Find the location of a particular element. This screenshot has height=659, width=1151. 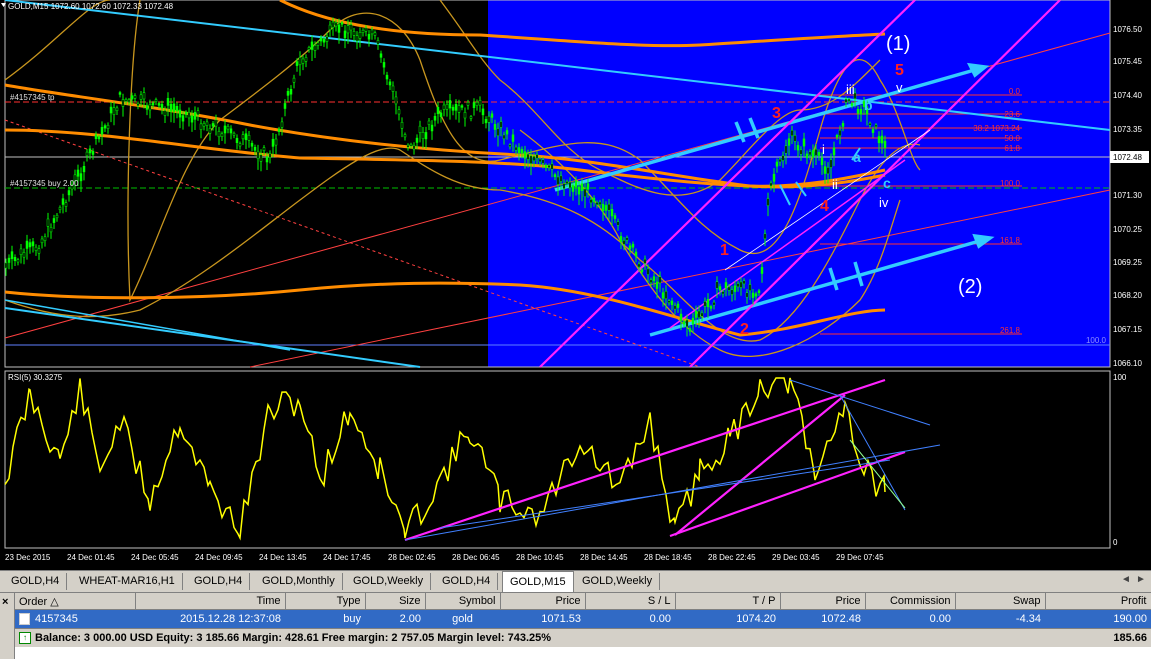

tab-gold-h4-3: GOLD,H4 is located at coordinates (467, 581).